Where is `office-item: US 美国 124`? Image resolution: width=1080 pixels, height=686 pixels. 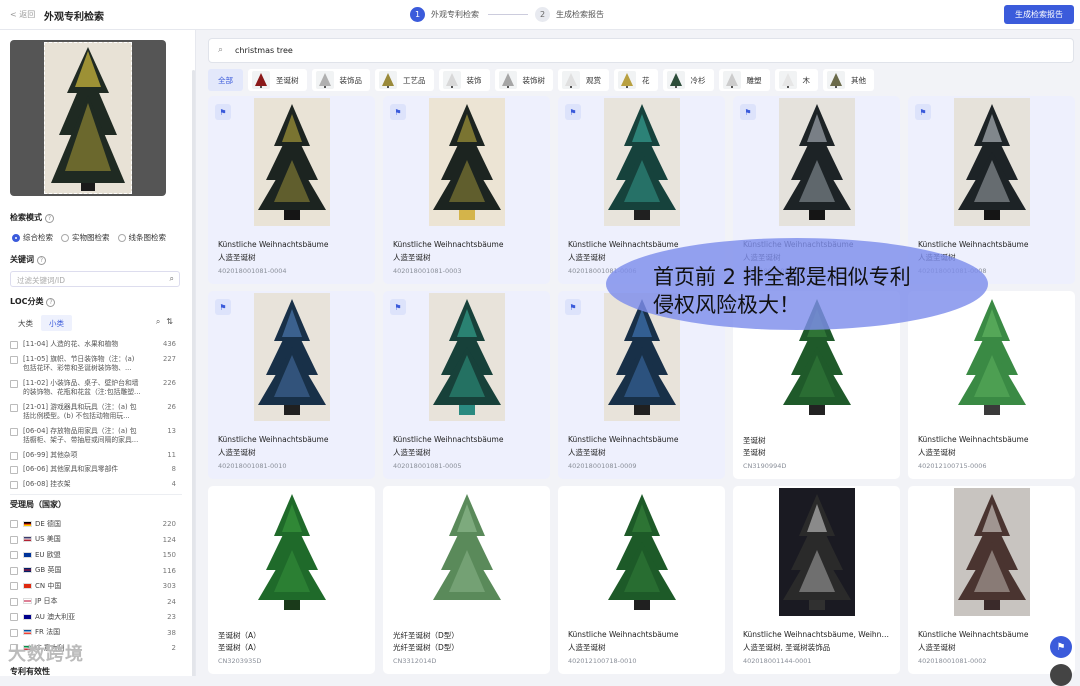
office-item: US 美国 124 is located at coordinates (95, 540).